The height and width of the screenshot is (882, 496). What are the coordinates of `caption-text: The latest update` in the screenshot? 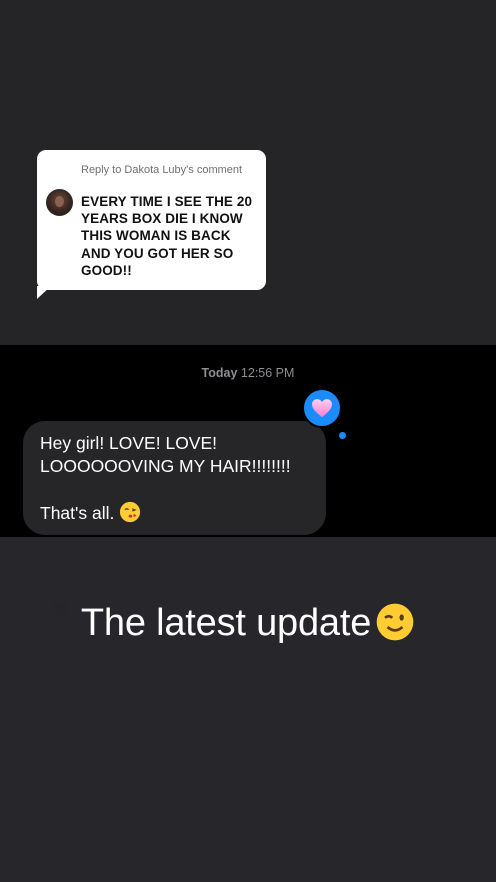 It's located at (226, 623).